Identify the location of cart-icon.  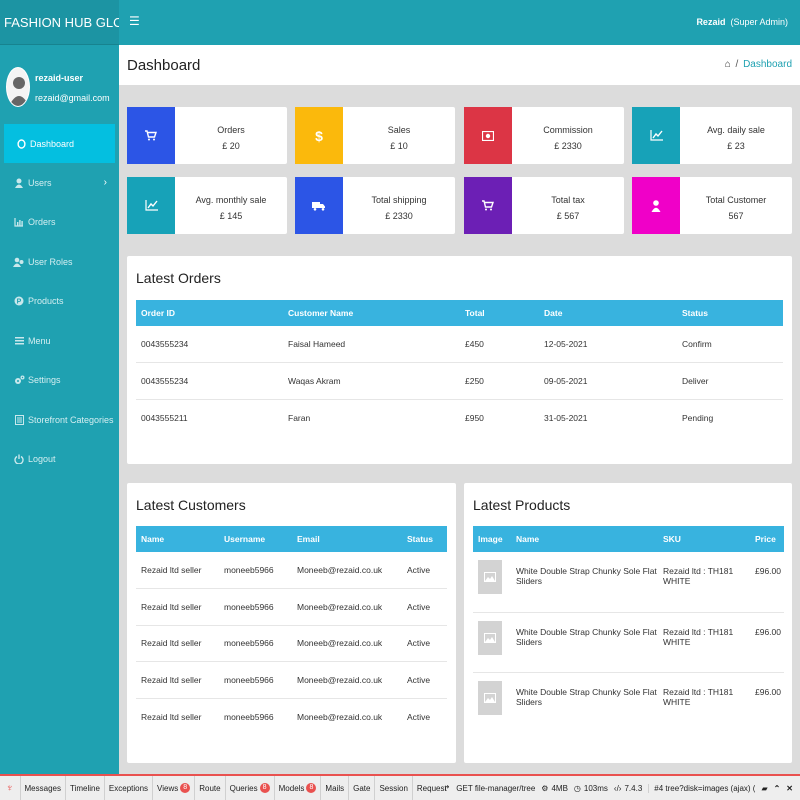
(488, 205).